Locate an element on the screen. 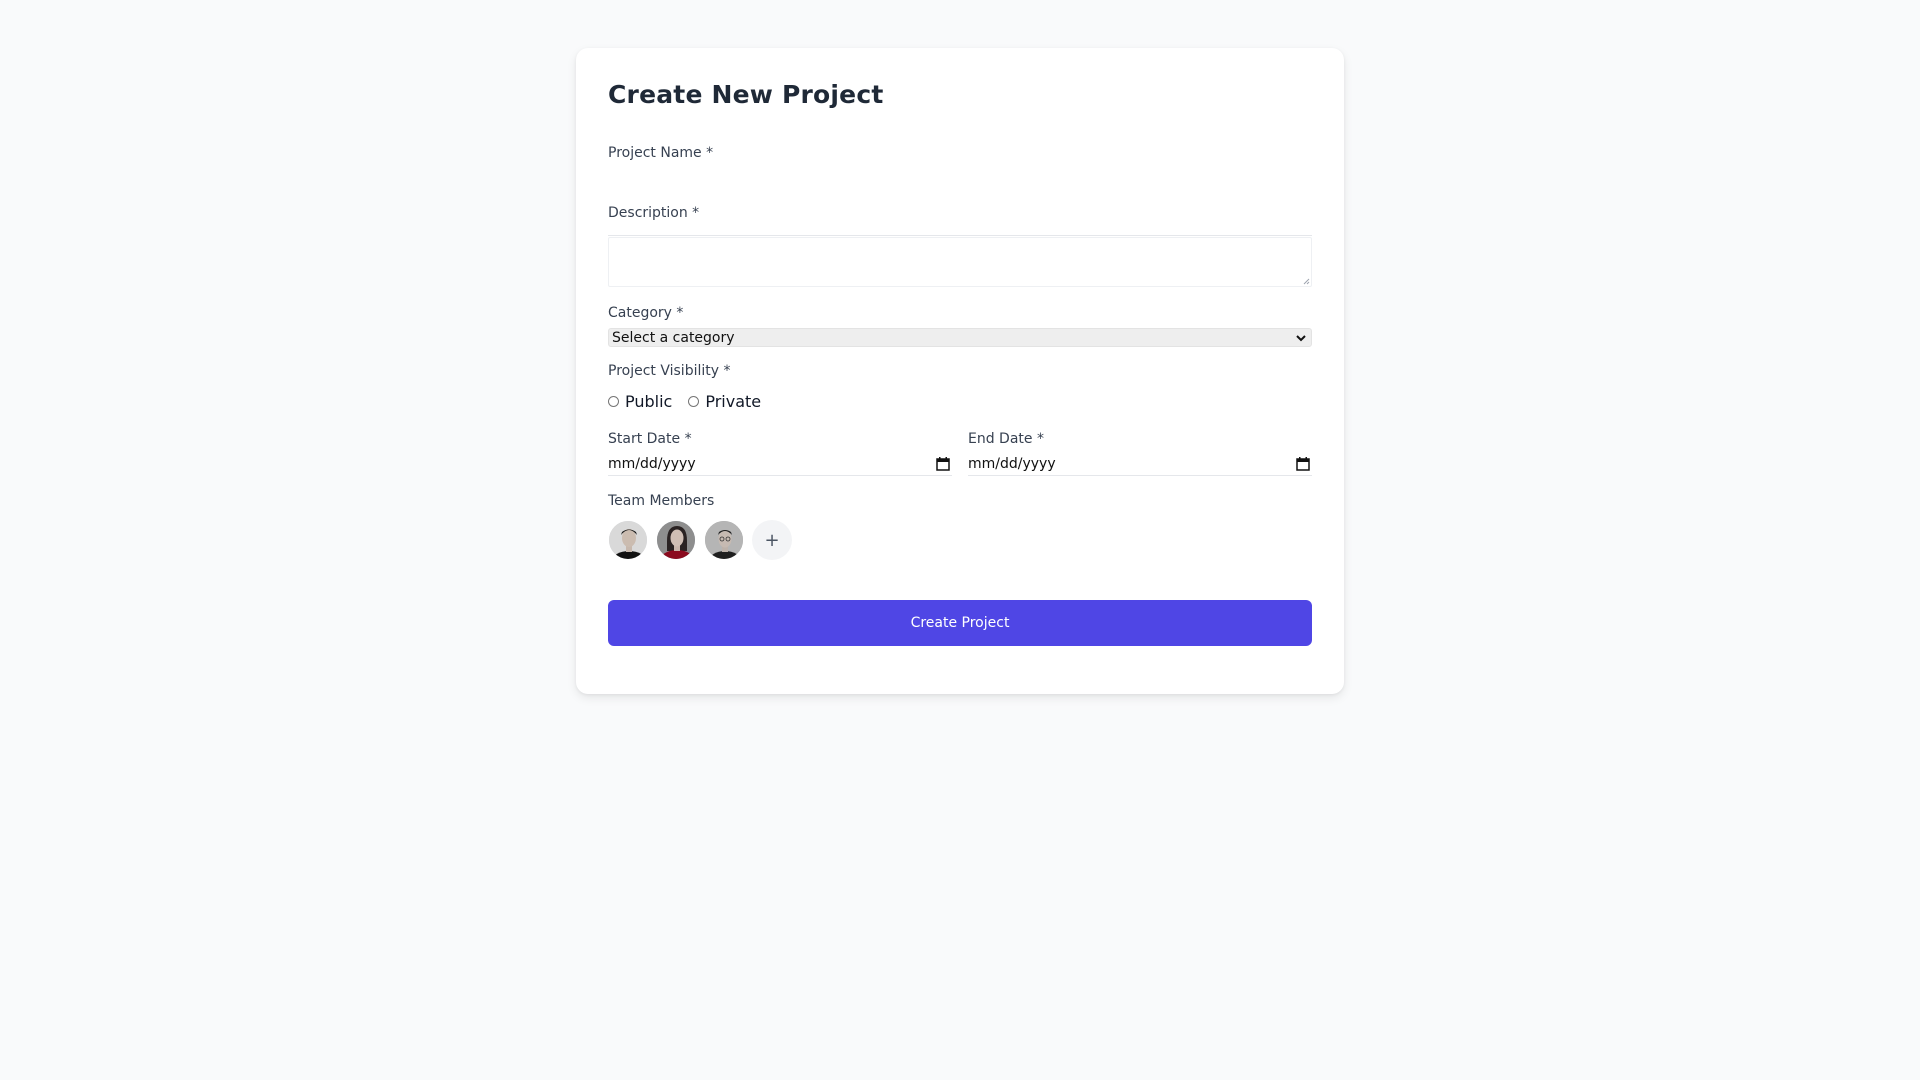  plus-icon: + is located at coordinates (772, 540).